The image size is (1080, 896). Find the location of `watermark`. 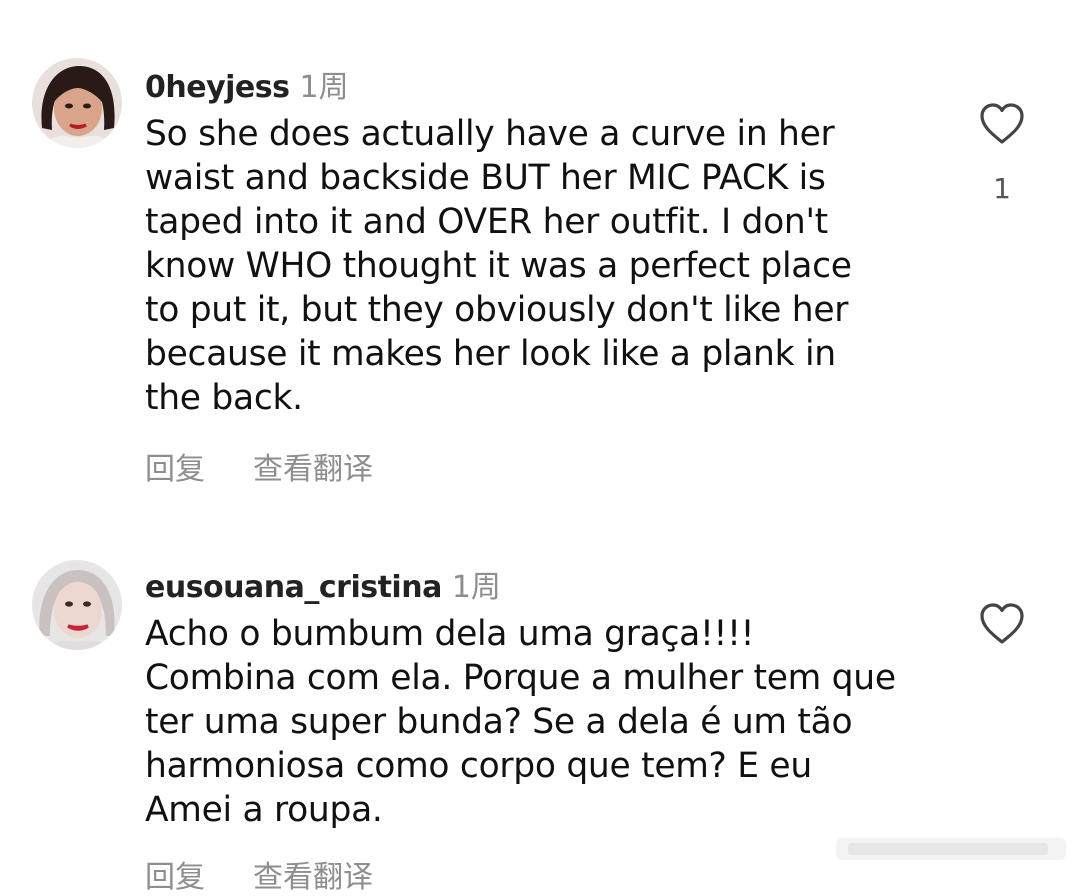

watermark is located at coordinates (956, 849).